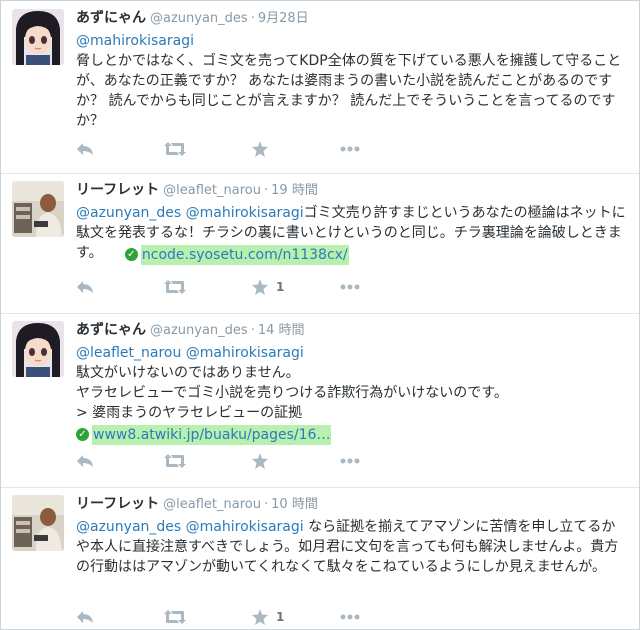  Describe the element at coordinates (294, 504) in the screenshot. I see `timestamp: 10 時間` at that location.